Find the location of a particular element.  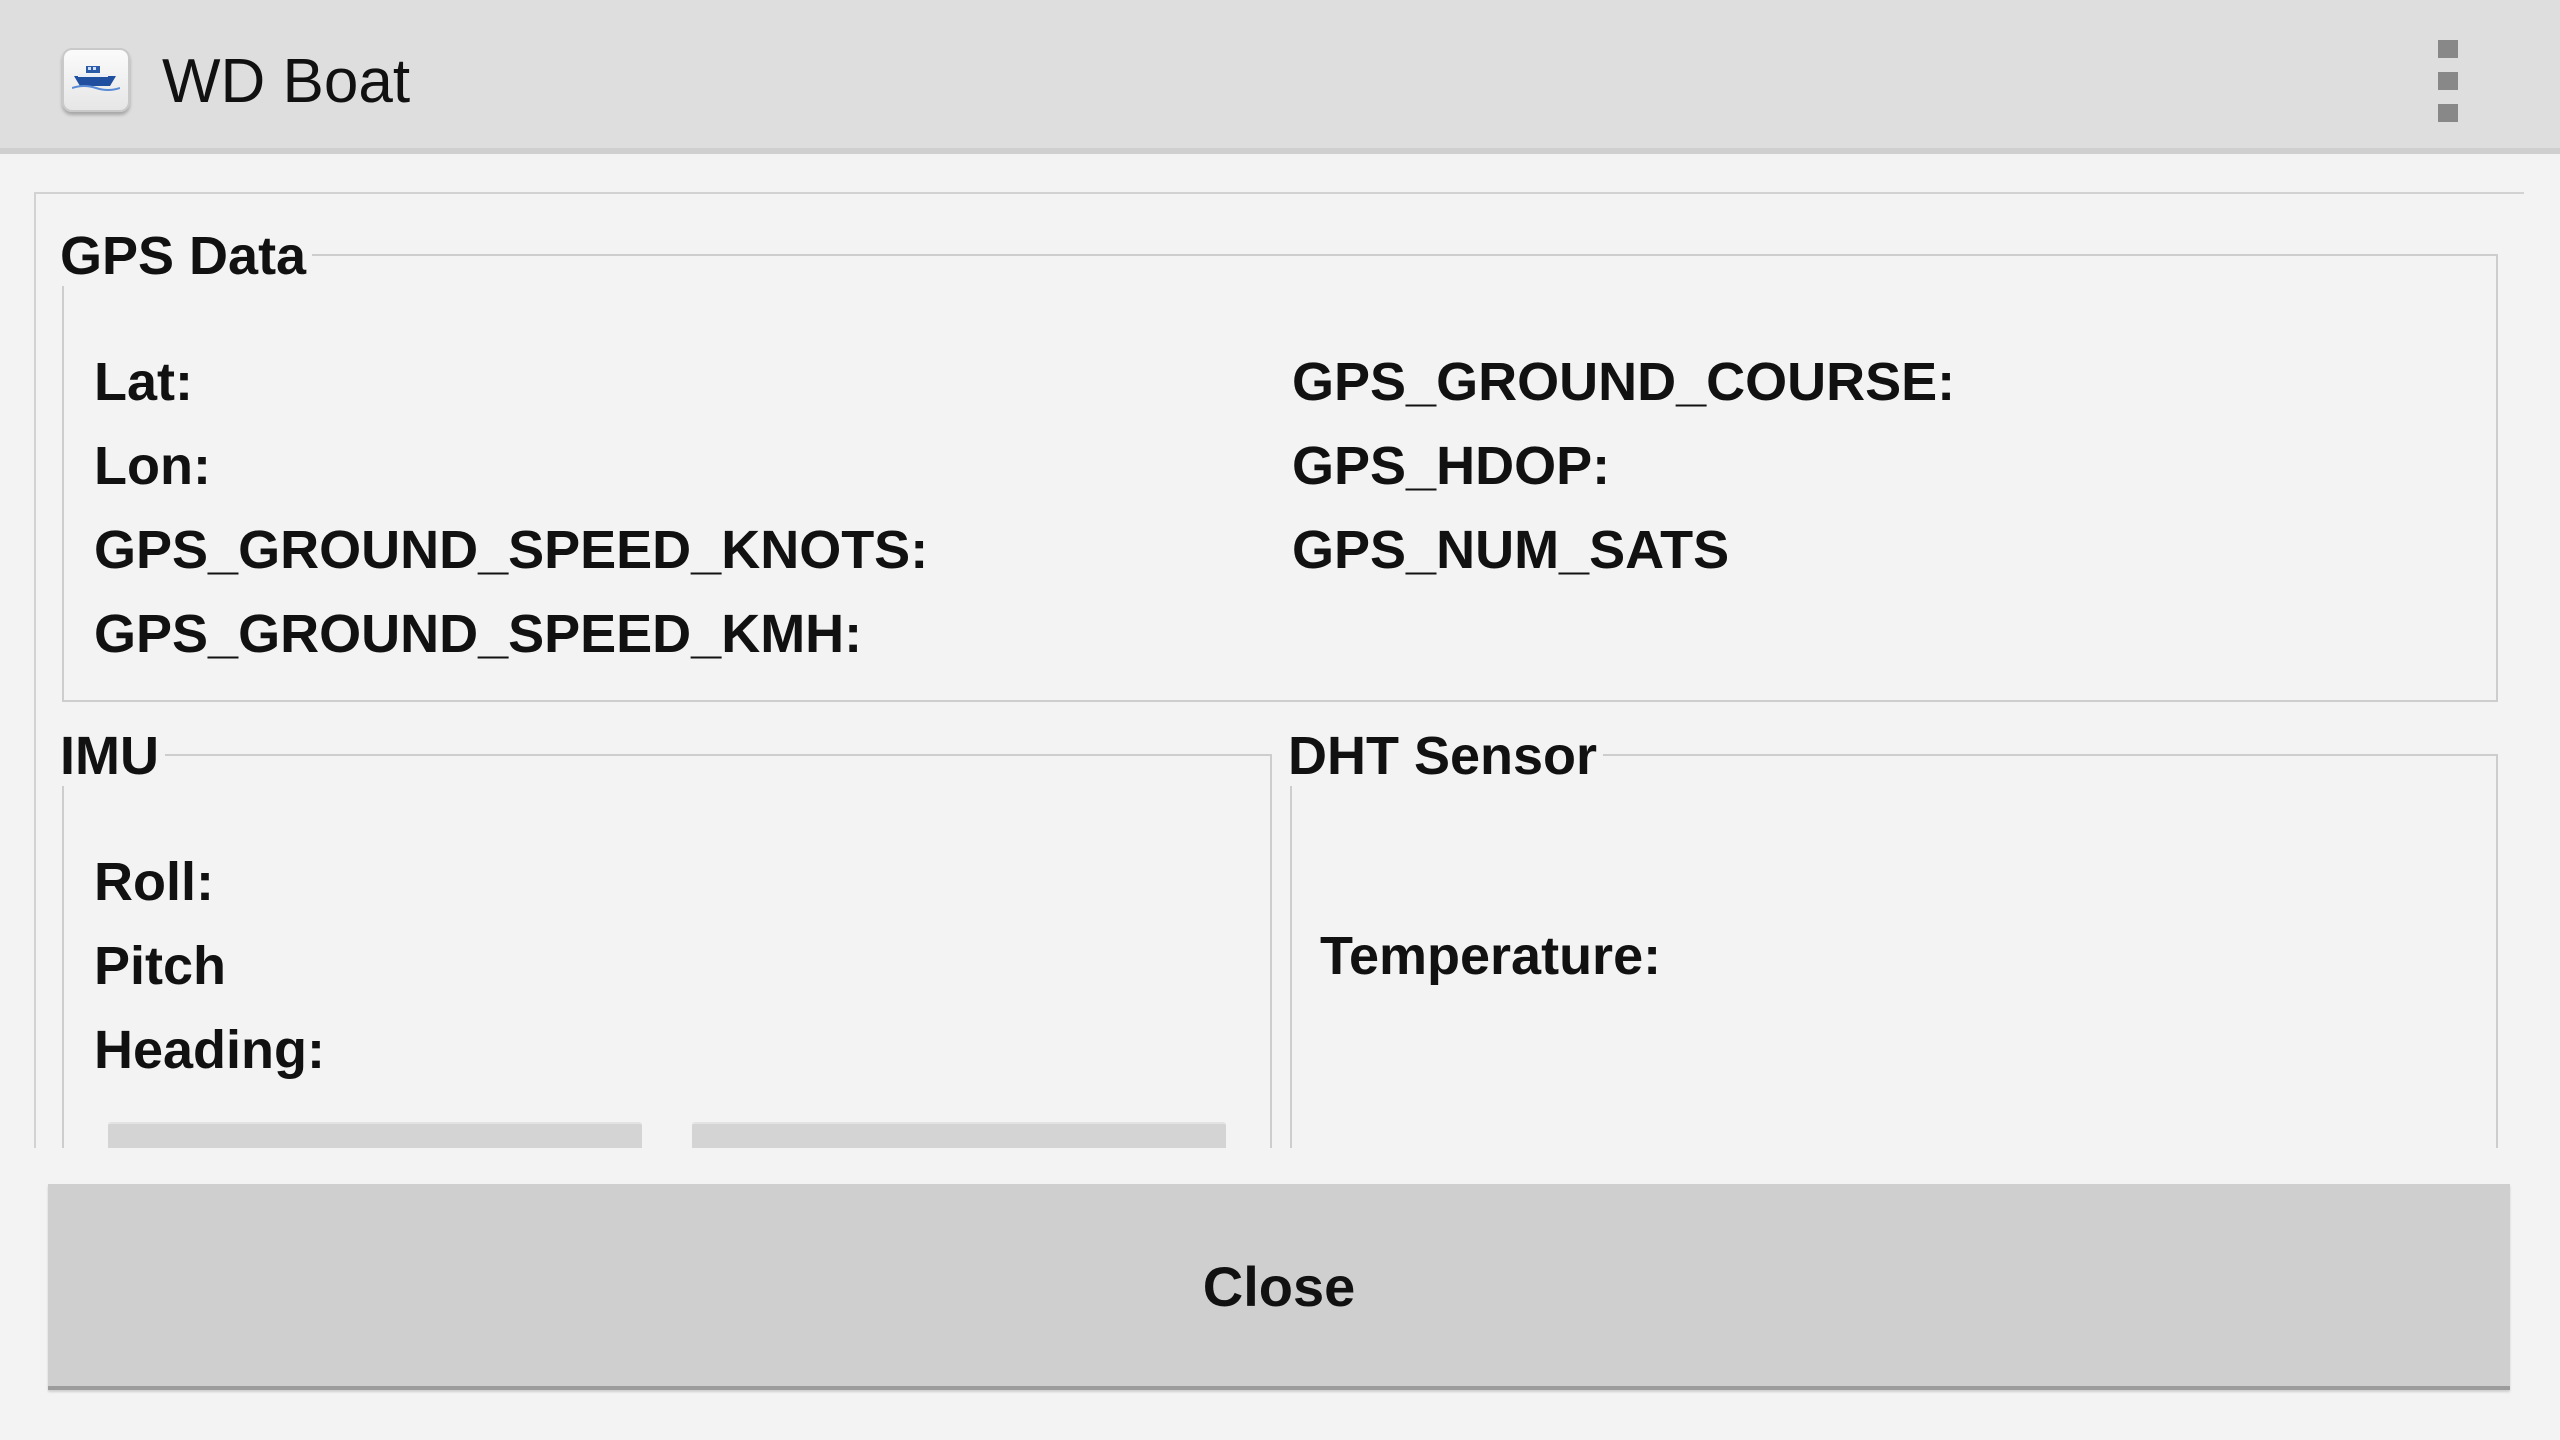

ground-course-label: GPS_GROUND_COURSE: is located at coordinates (1624, 382).